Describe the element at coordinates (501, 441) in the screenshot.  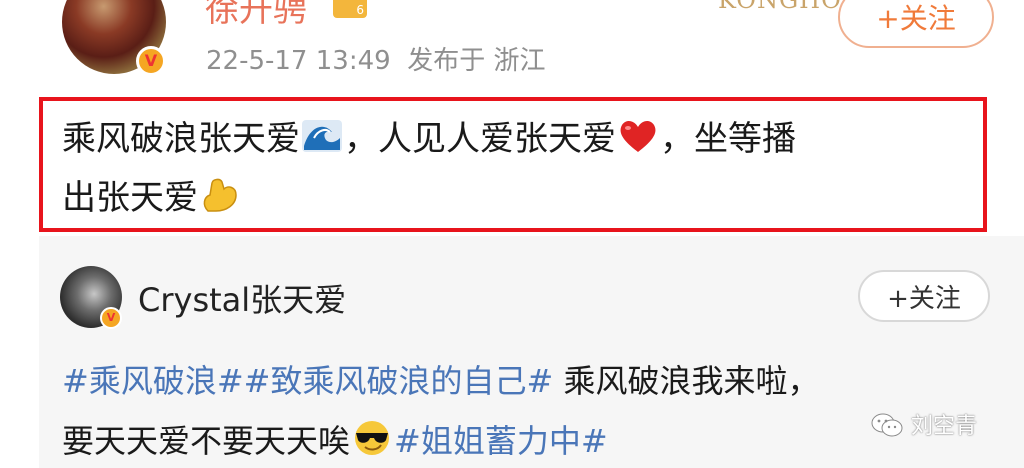
I see `hashtag-link: #姐姐蓄力中#` at that location.